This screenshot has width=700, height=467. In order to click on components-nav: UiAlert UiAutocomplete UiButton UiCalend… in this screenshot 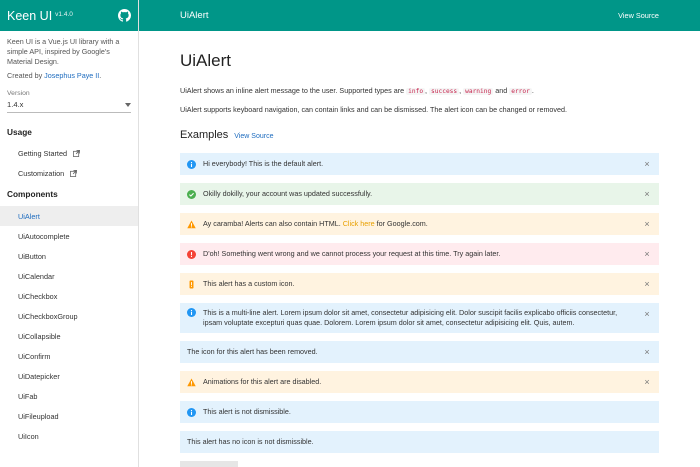, I will do `click(69, 326)`.